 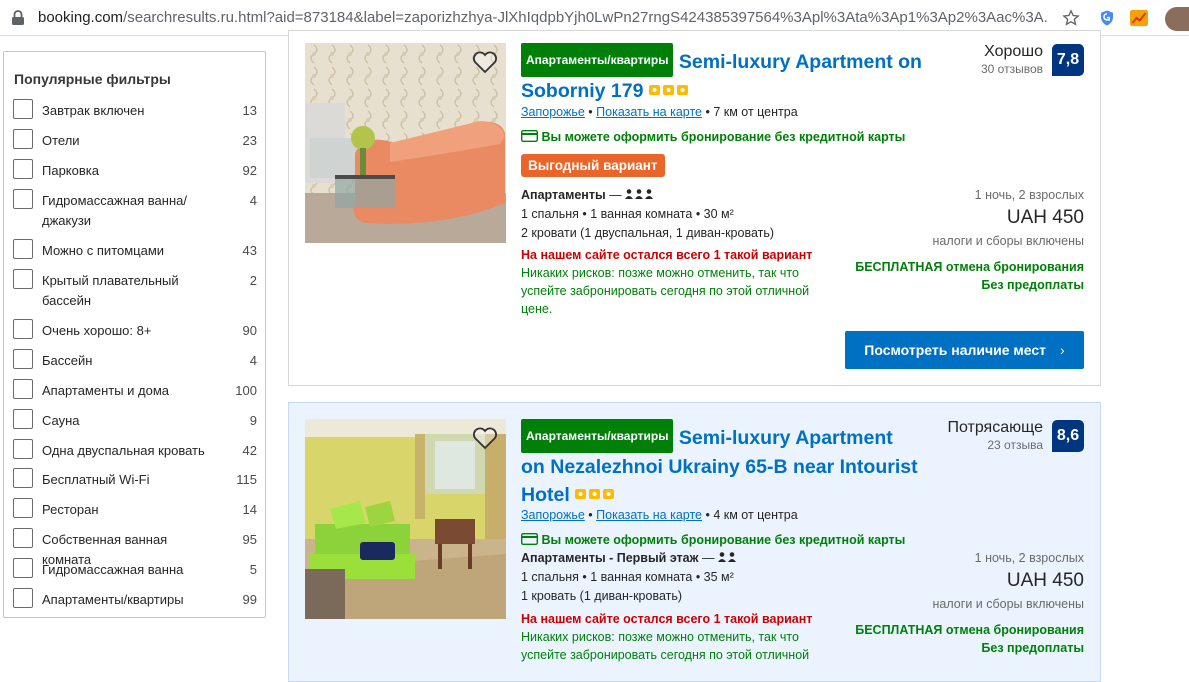 I want to click on filter-count: 13, so click(x=249, y=110).